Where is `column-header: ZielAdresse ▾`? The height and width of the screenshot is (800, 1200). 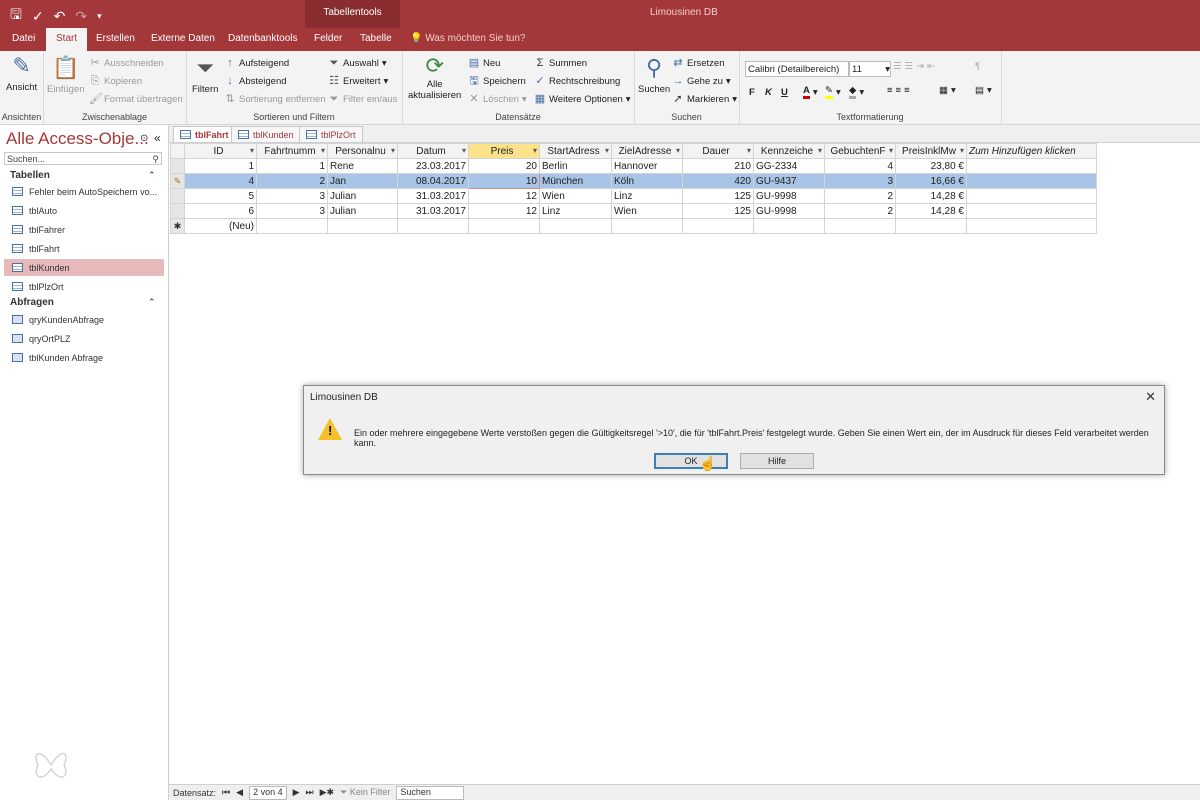
column-header: ZielAdresse ▾ is located at coordinates (647, 151).